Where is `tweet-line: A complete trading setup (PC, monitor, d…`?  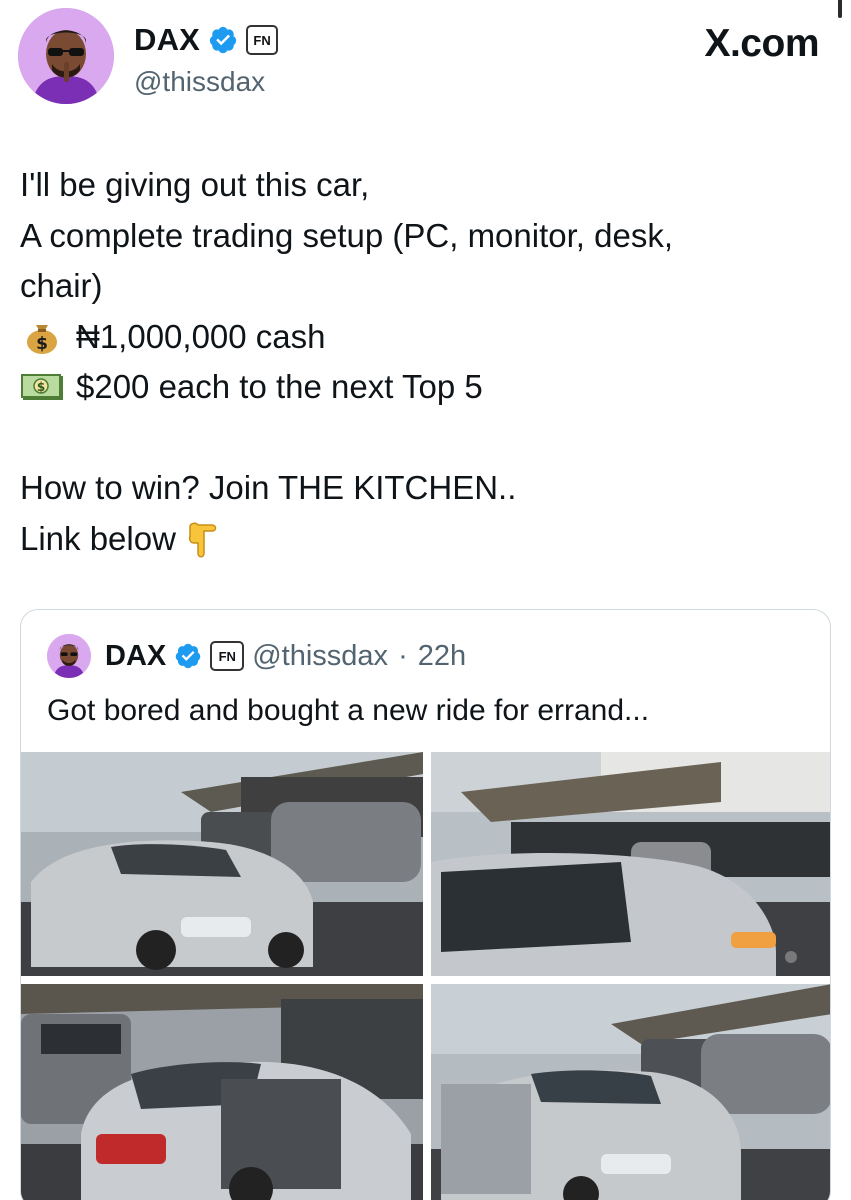 tweet-line: A complete trading setup (PC, monitor, d… is located at coordinates (346, 235).